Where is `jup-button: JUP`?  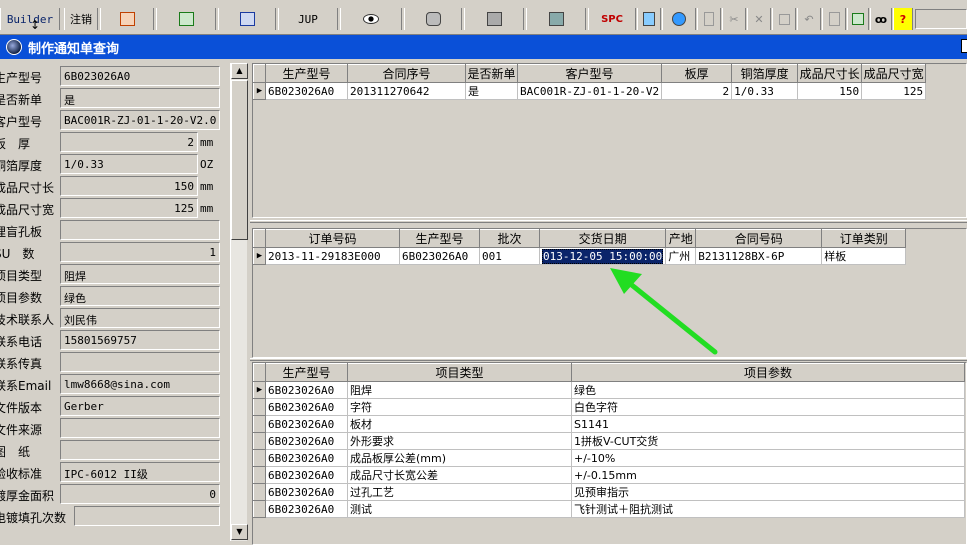
jup-button: JUP is located at coordinates (308, 19).